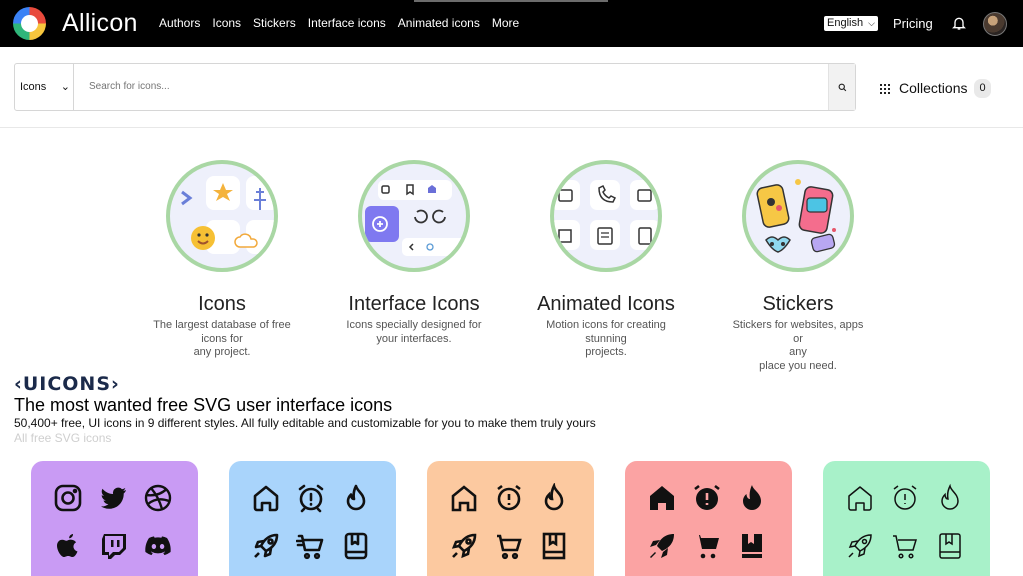 This screenshot has width=1023, height=576. Describe the element at coordinates (312, 518) in the screenshot. I see `style-card-regular-rounded` at that location.